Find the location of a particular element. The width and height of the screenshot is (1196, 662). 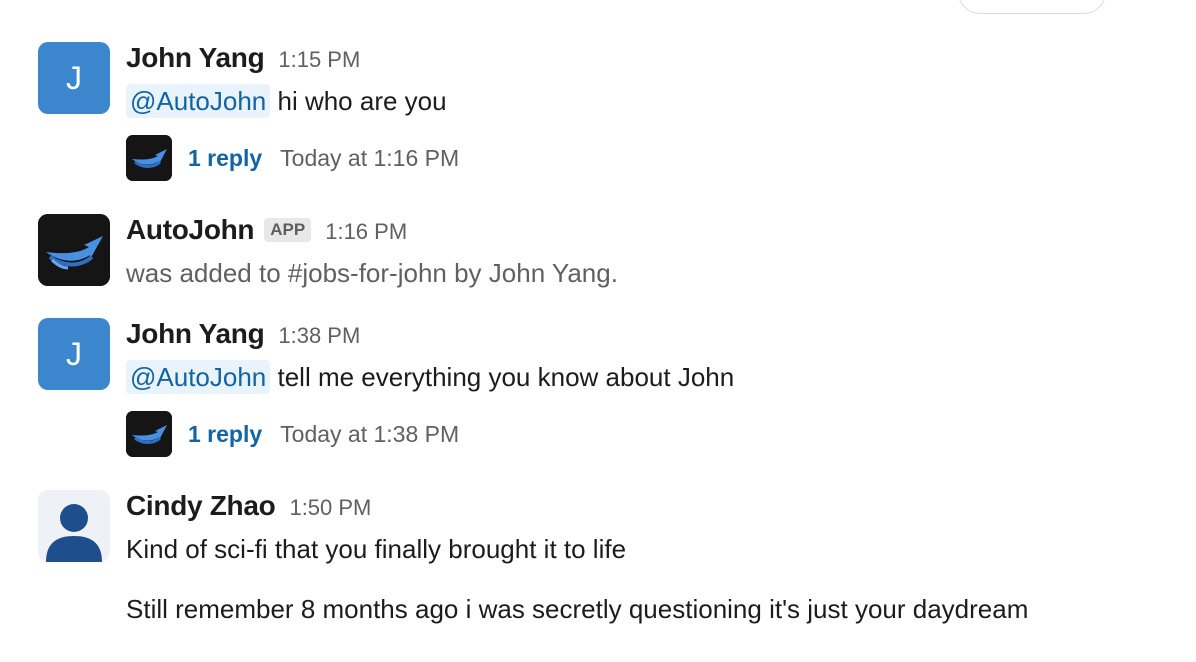

author-name: Cindy Zhao is located at coordinates (201, 506).